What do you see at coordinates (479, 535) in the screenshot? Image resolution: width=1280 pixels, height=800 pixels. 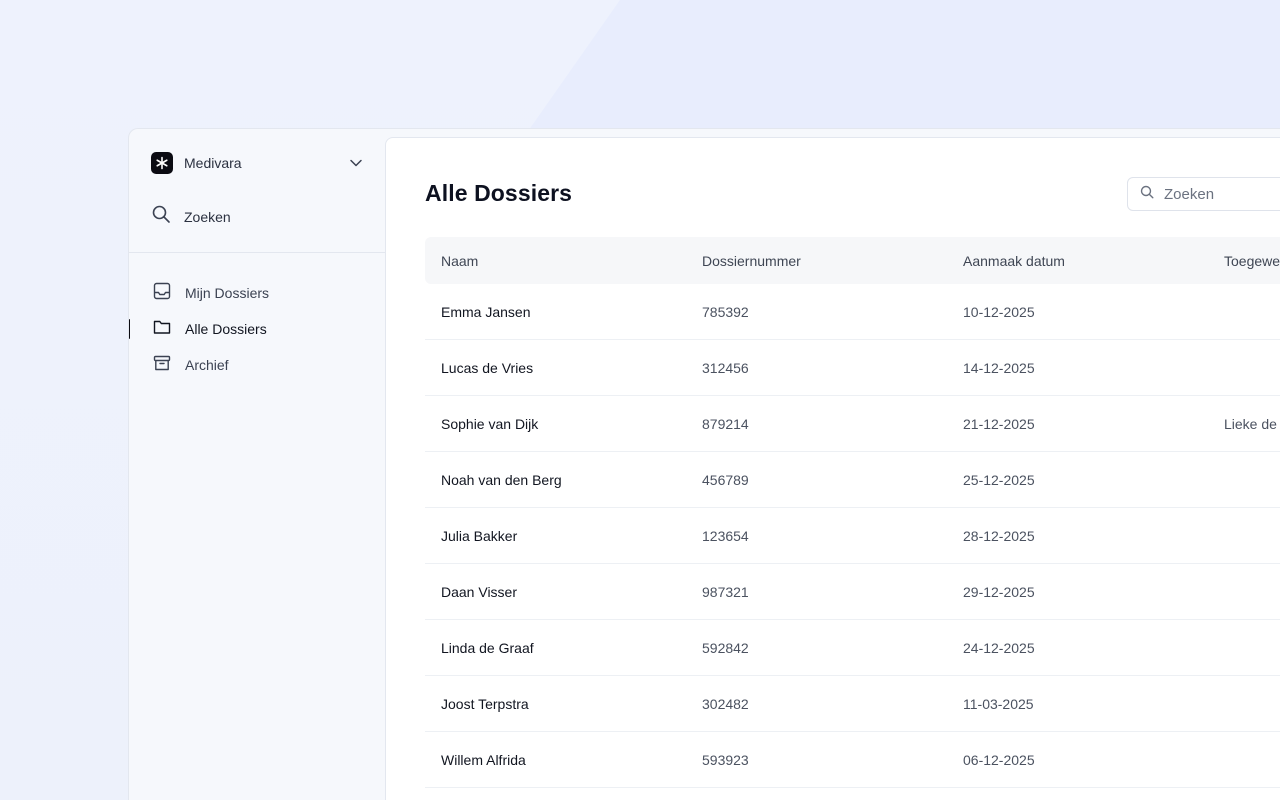 I see `cell-name: Julia Bakker` at bounding box center [479, 535].